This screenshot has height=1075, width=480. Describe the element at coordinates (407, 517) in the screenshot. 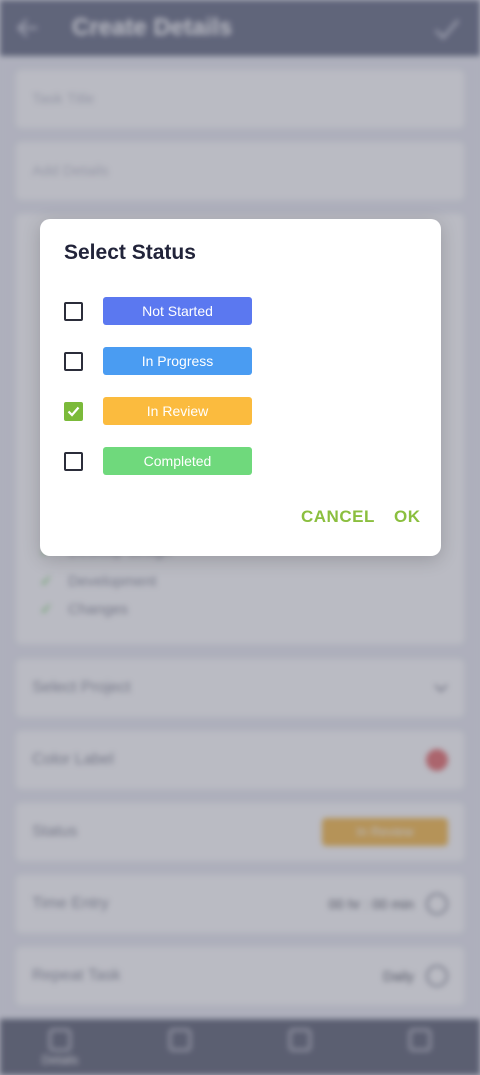

I see `ok-button: OK` at that location.